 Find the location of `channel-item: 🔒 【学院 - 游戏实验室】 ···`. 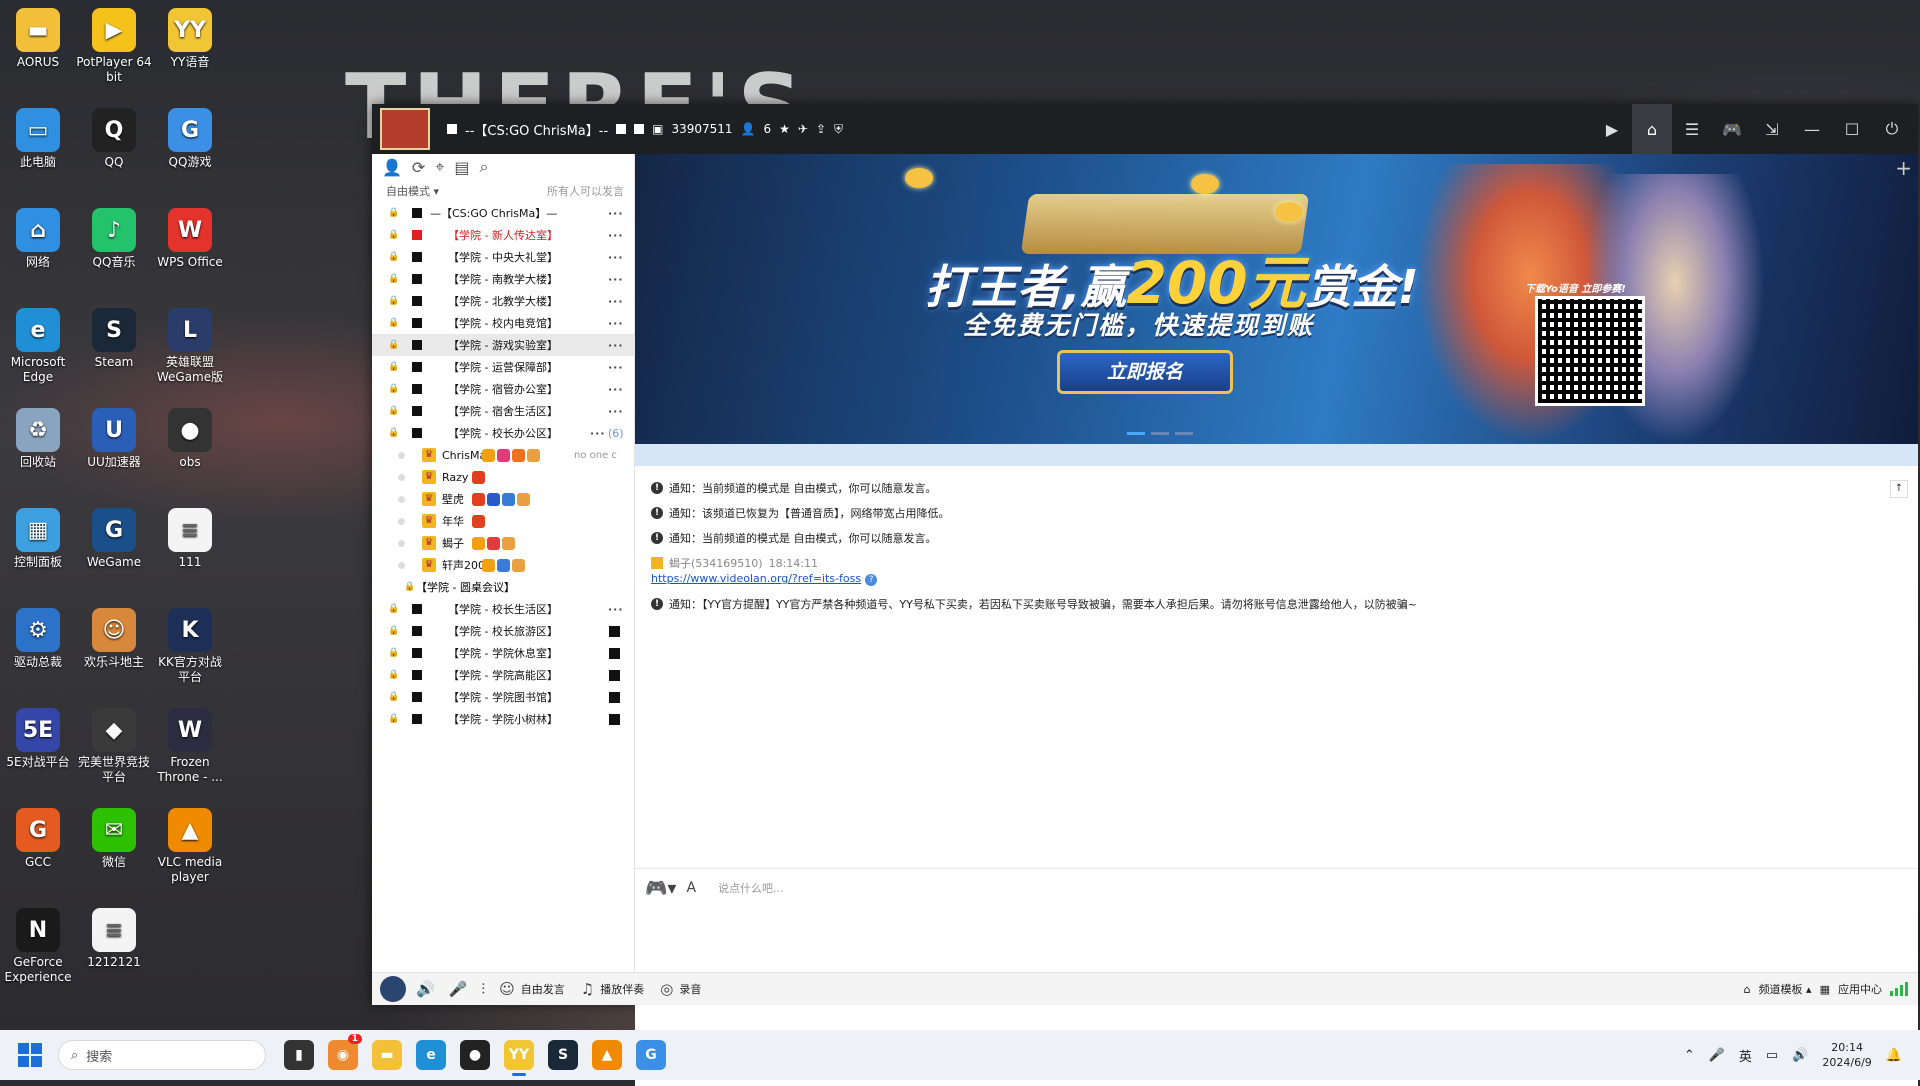

channel-item: 🔒 【学院 - 游戏实验室】 ··· is located at coordinates (503, 345).